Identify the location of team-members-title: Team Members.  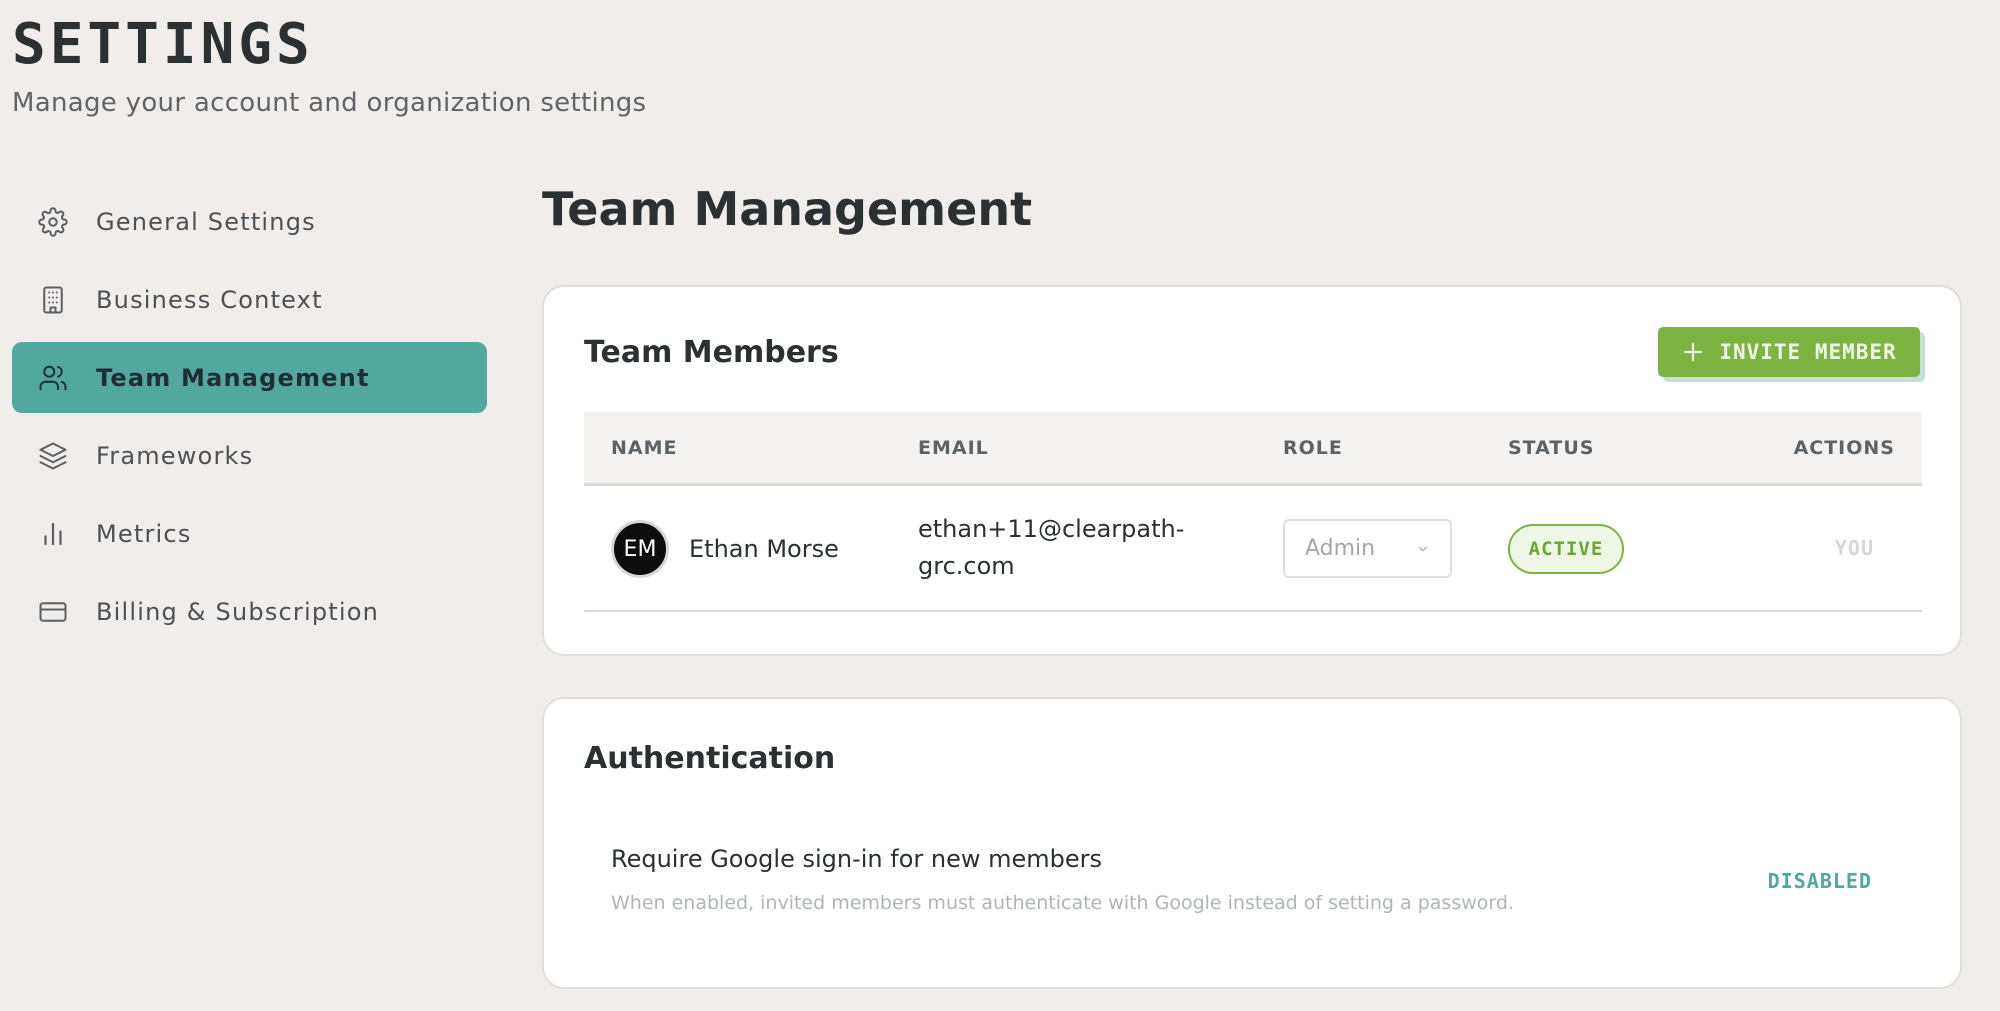
(711, 352).